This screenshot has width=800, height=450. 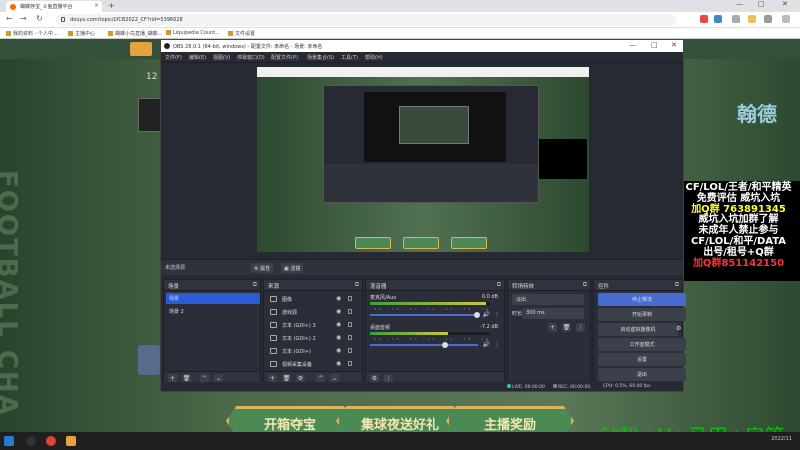 I want to click on browser-tab: 蝴蝶存宝_斗鱼直播平台 ×, so click(x=54, y=6).